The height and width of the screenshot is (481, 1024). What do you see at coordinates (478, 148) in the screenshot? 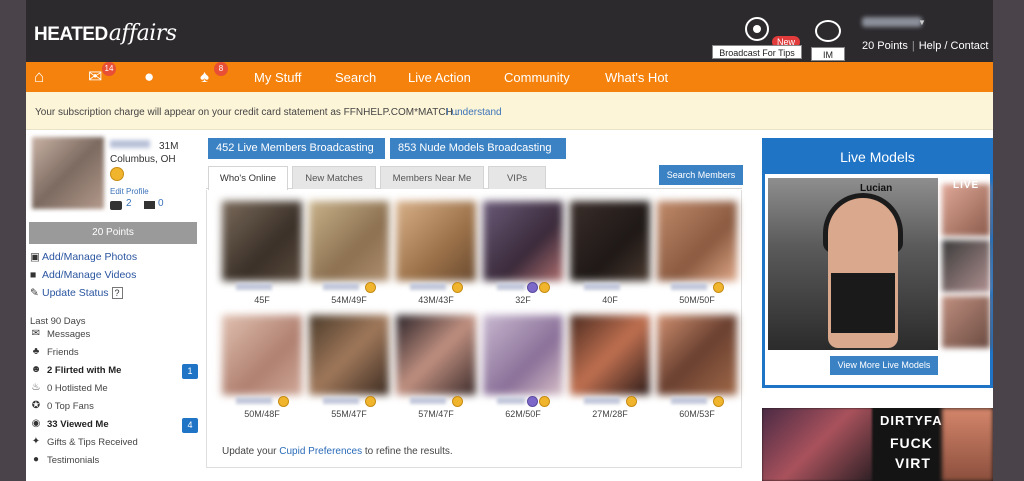
I see `nude-models-button: 853 Nude Models Broadcasting` at bounding box center [478, 148].